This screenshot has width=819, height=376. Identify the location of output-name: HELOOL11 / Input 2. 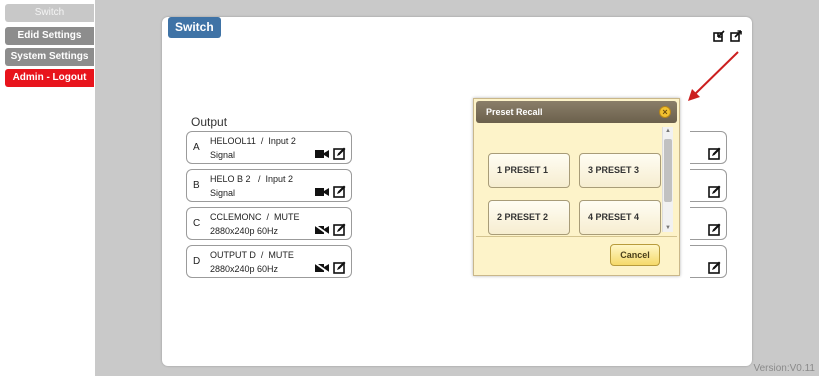
(253, 141).